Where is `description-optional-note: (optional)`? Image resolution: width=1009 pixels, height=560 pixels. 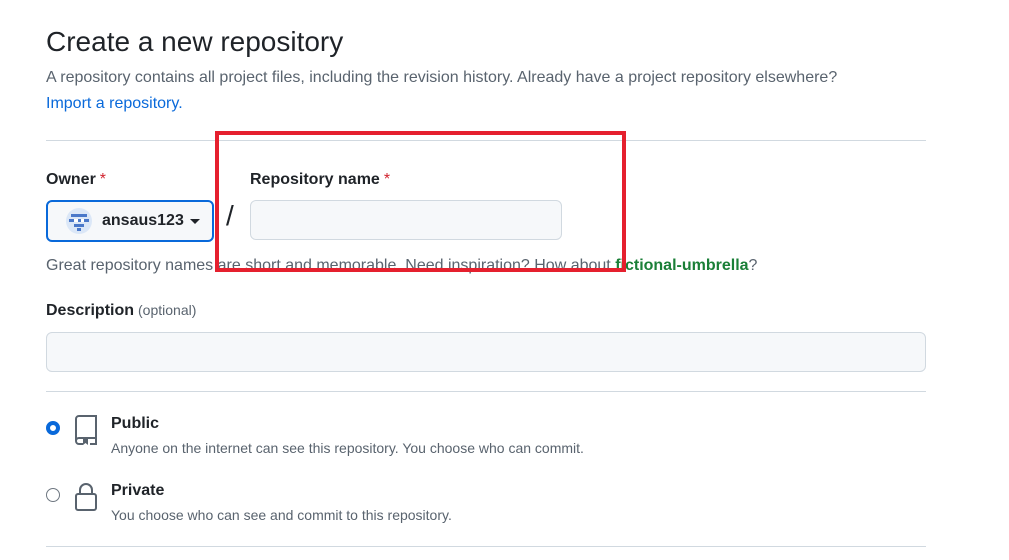
description-optional-note: (optional) is located at coordinates (167, 310).